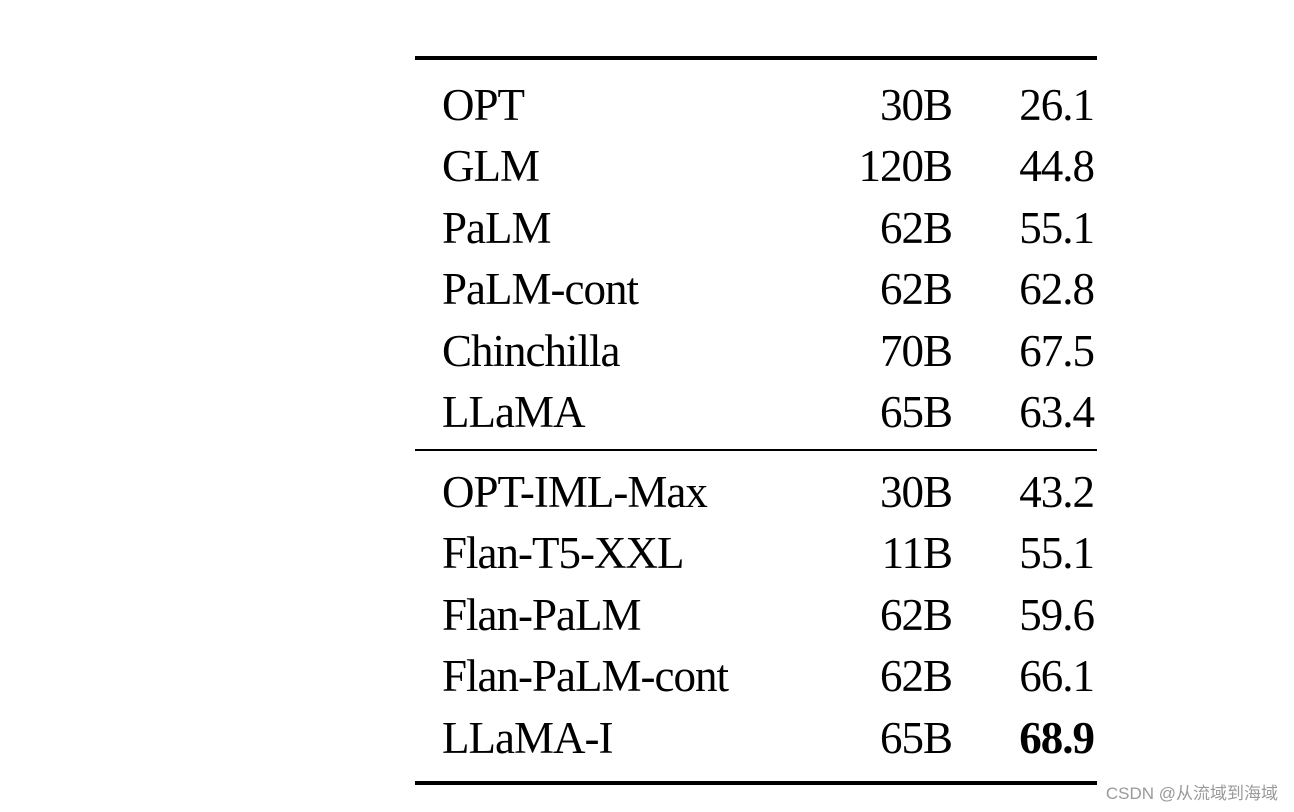 The height and width of the screenshot is (812, 1294). Describe the element at coordinates (756, 782) in the screenshot. I see `bottom-rule` at that location.